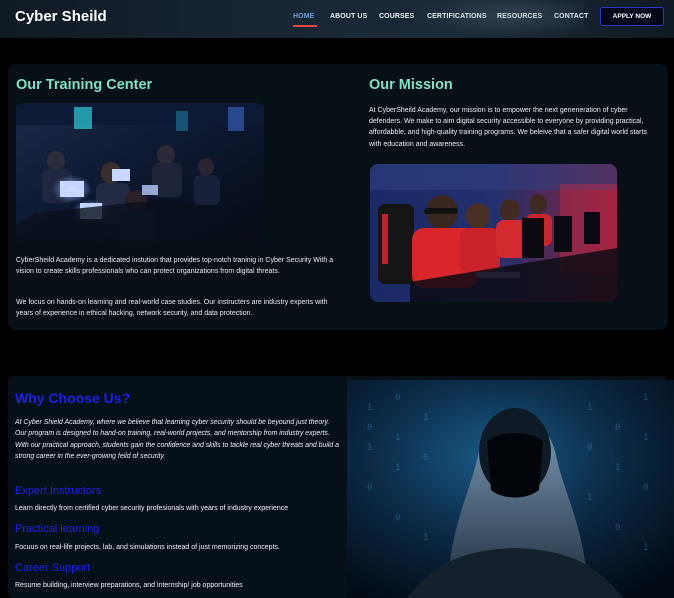 This screenshot has width=674, height=598. What do you see at coordinates (57, 529) in the screenshot?
I see `feature-title-practical-learning: Practical learning` at bounding box center [57, 529].